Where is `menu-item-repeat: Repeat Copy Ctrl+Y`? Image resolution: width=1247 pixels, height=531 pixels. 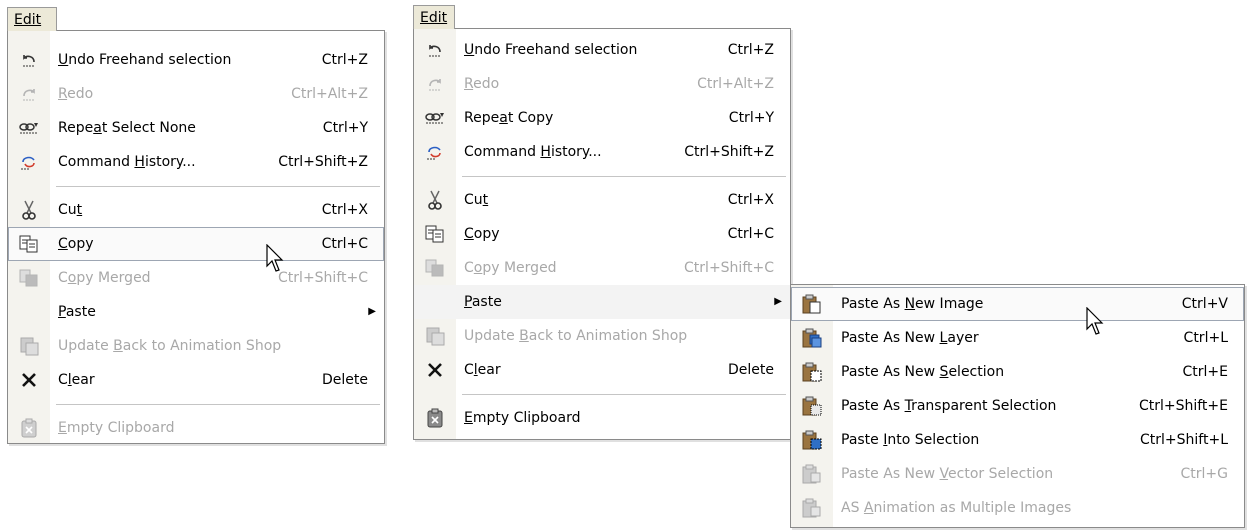 menu-item-repeat: Repeat Copy Ctrl+Y is located at coordinates (602, 118).